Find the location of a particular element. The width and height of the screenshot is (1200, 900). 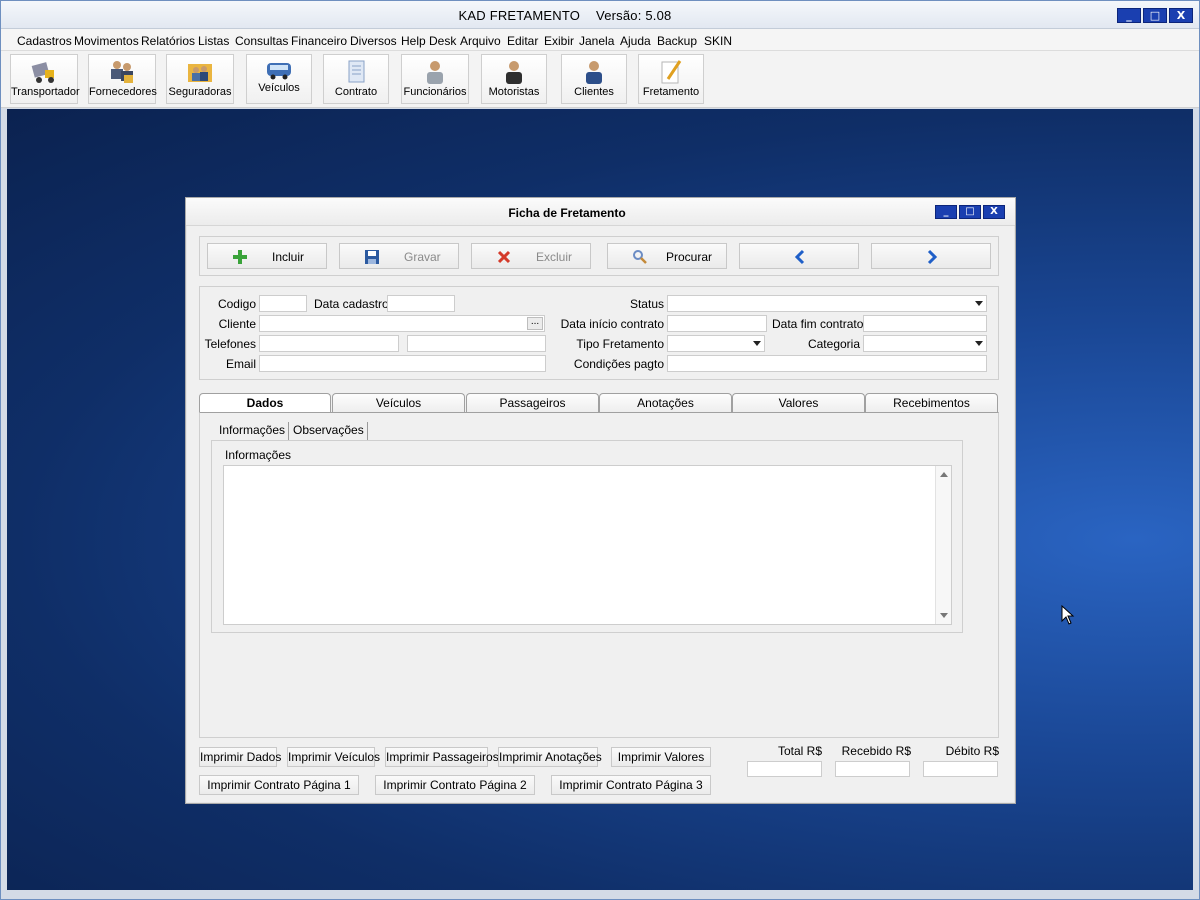

subtab-informacoes: Informações is located at coordinates (253, 431).